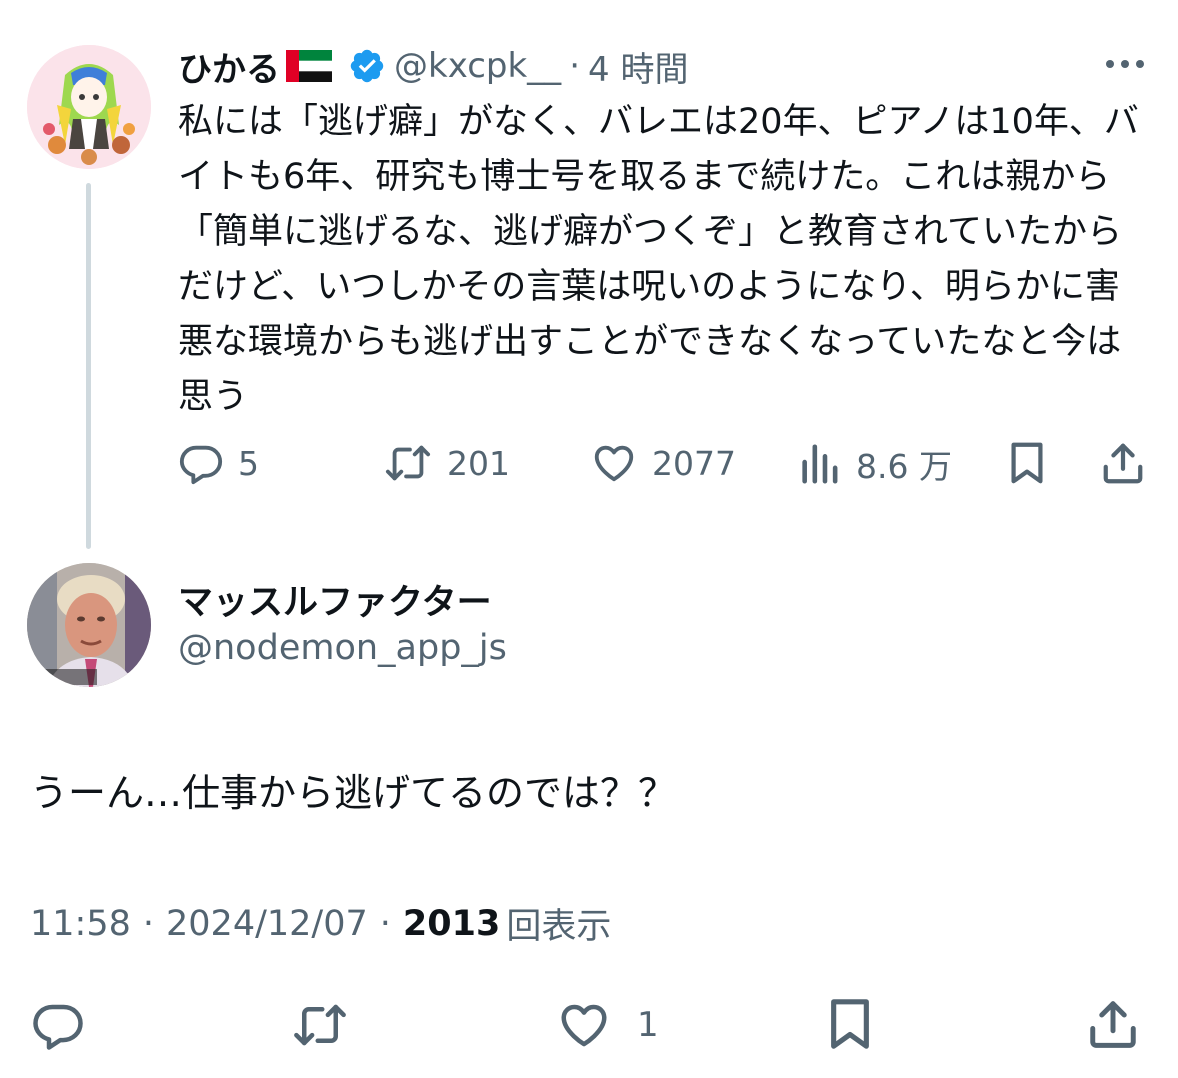 The height and width of the screenshot is (1078, 1178). Describe the element at coordinates (248, 463) in the screenshot. I see `tweet1-reply-count: 5` at that location.